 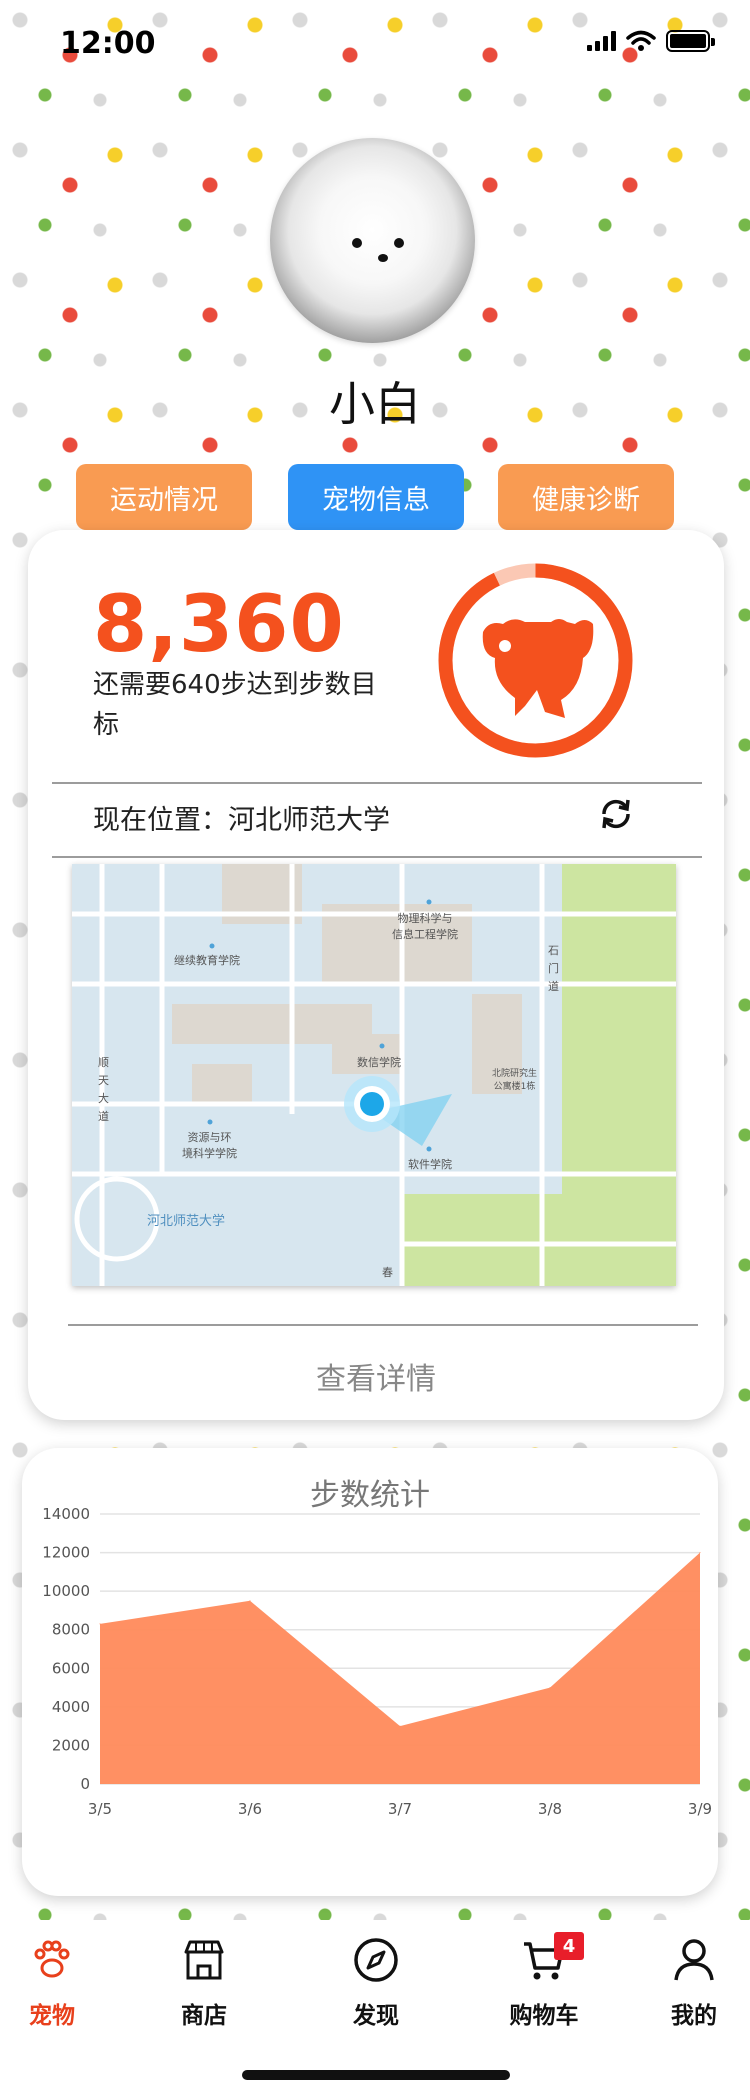 I want to click on paw-icon, so click(x=52, y=1959).